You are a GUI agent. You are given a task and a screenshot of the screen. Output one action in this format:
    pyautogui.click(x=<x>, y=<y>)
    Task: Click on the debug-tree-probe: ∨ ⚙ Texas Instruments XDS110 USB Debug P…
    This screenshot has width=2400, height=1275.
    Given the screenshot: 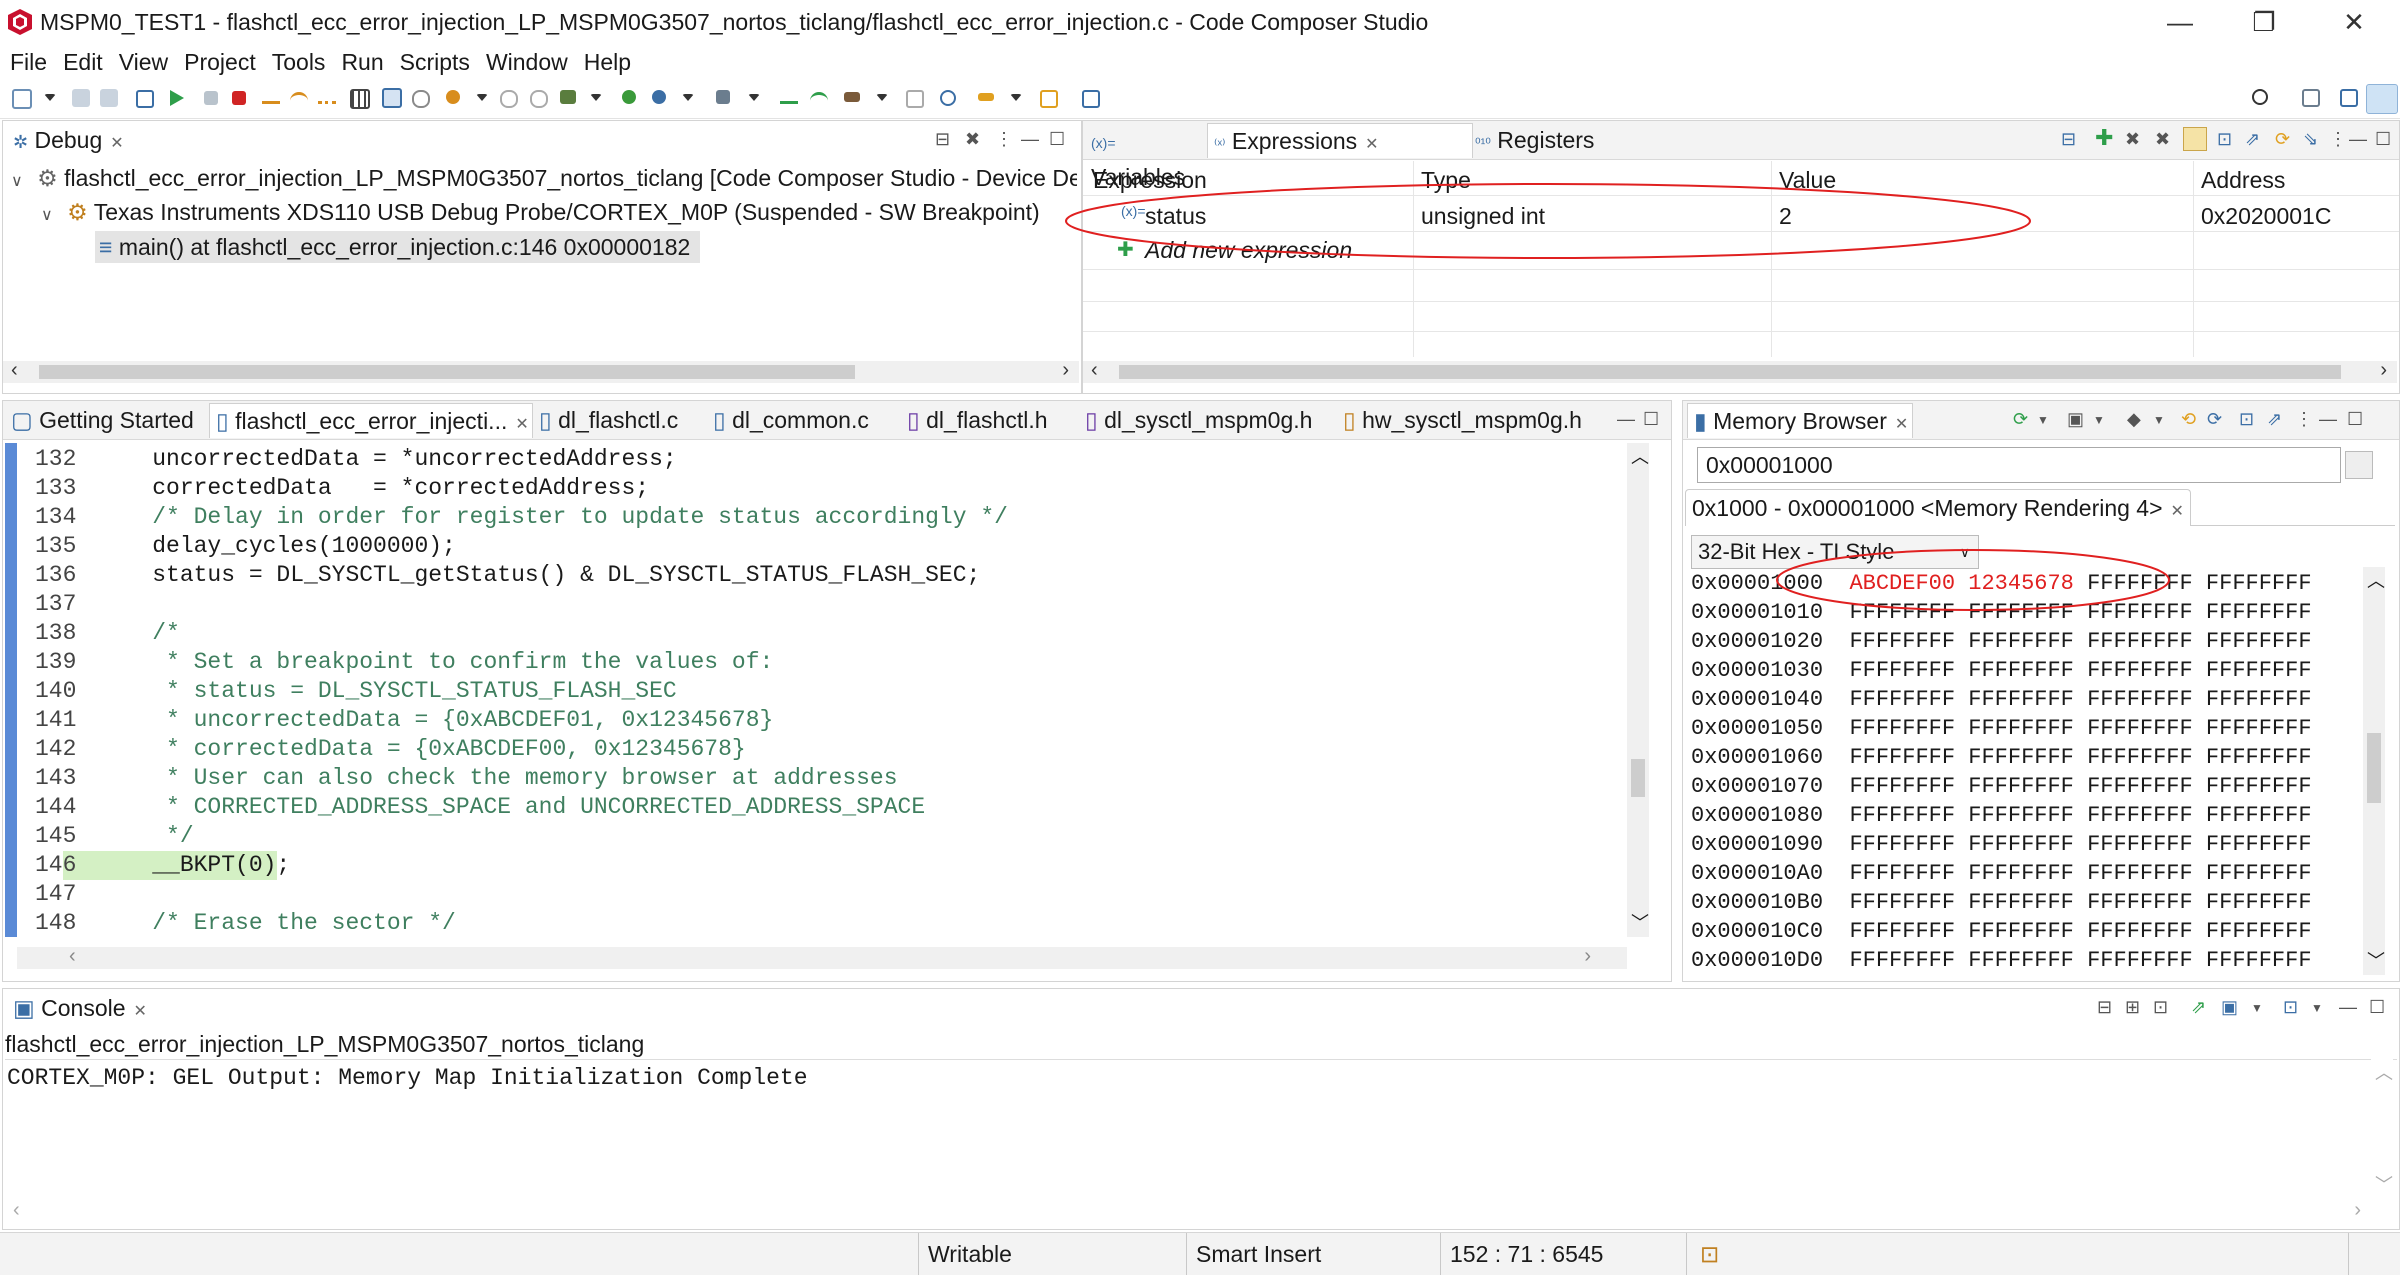 What is the action you would take?
    pyautogui.click(x=540, y=212)
    